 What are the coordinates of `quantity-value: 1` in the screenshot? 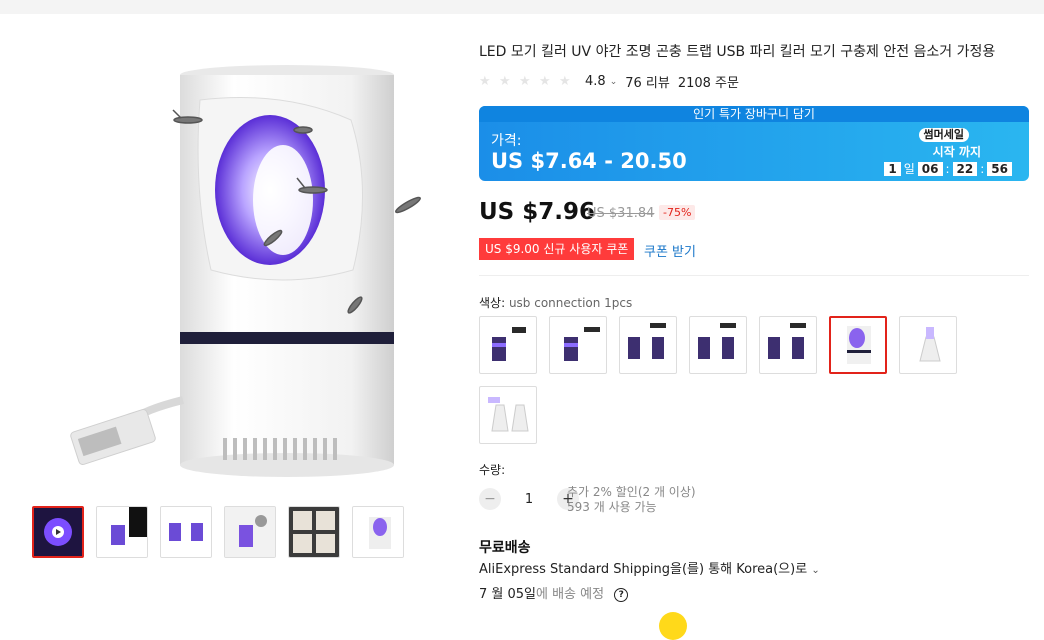 It's located at (529, 499).